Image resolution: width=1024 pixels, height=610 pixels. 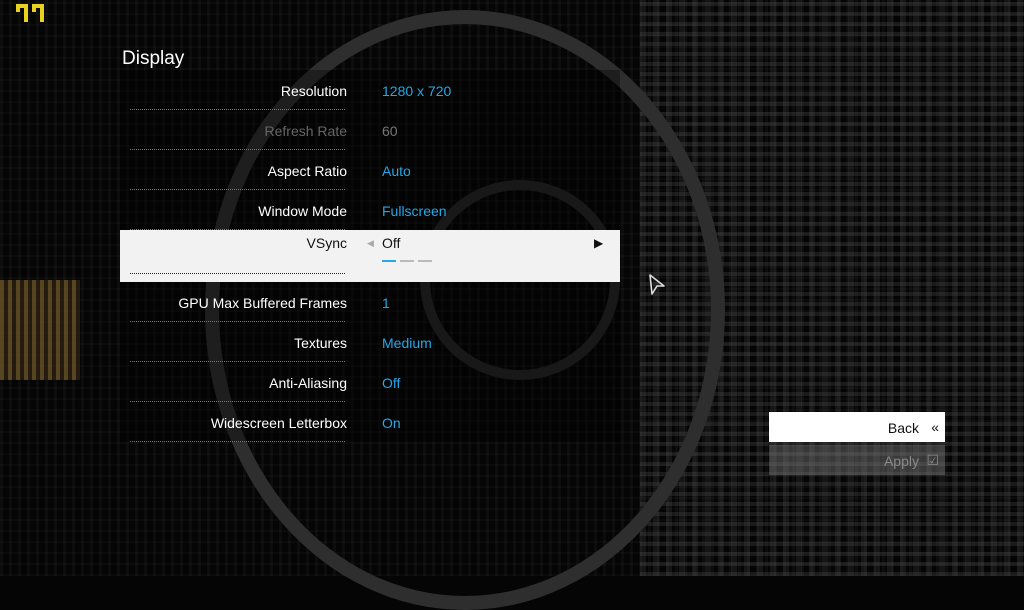 I want to click on setting-resolution: Resolution 1280 x 720, so click(x=370, y=90).